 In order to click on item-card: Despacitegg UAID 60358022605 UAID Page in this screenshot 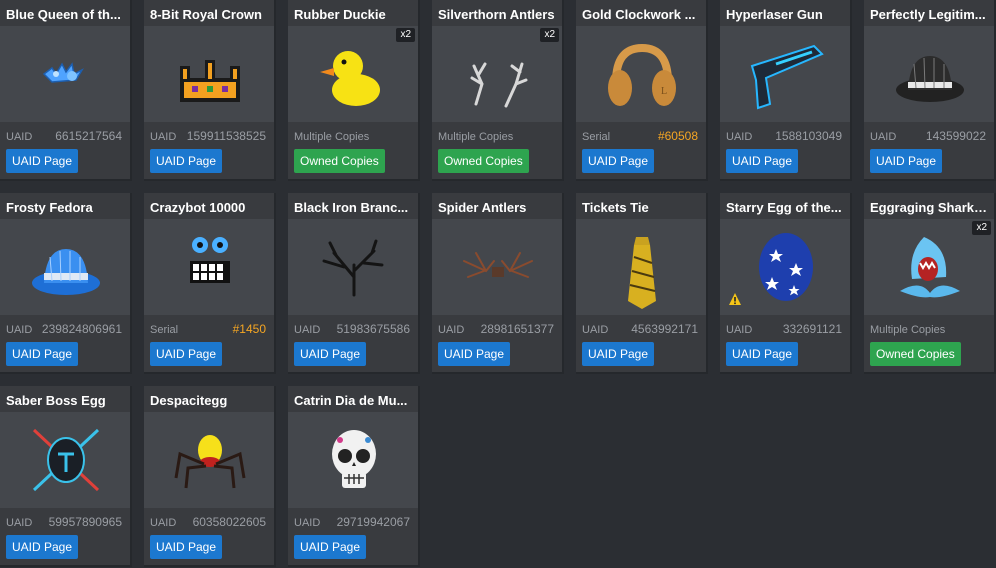, I will do `click(210, 476)`.